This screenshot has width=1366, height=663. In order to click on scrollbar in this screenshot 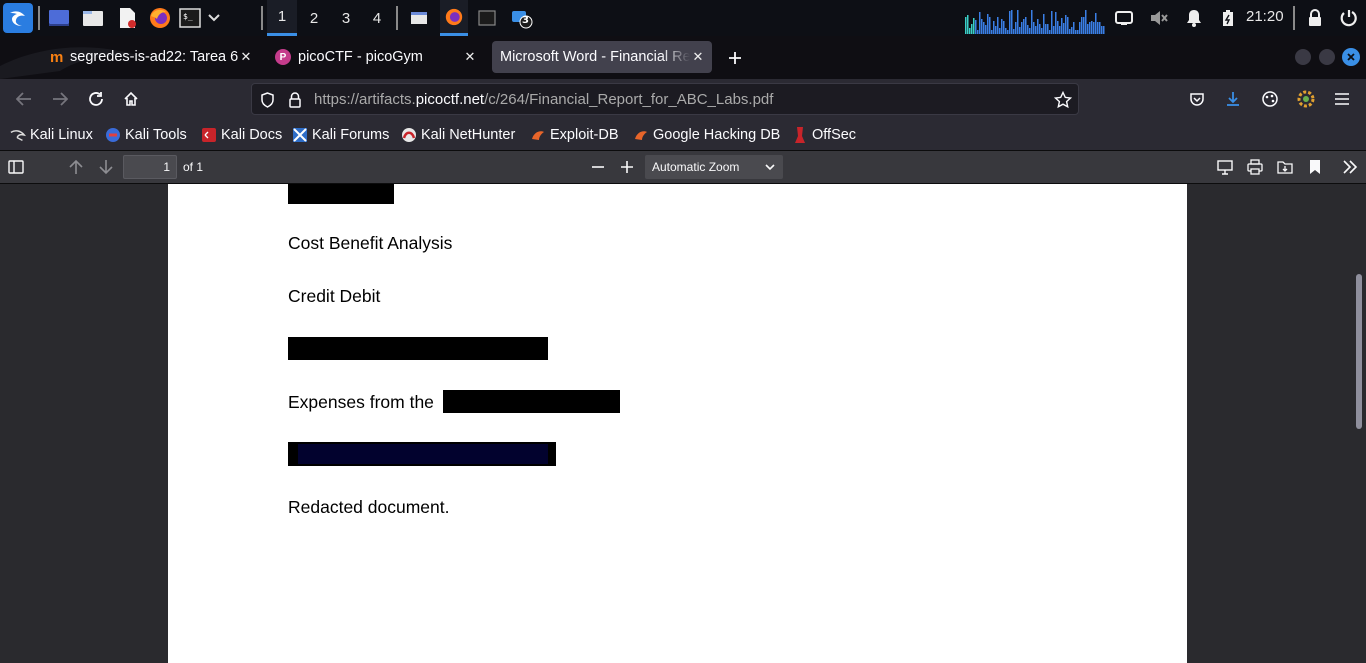, I will do `click(1359, 351)`.